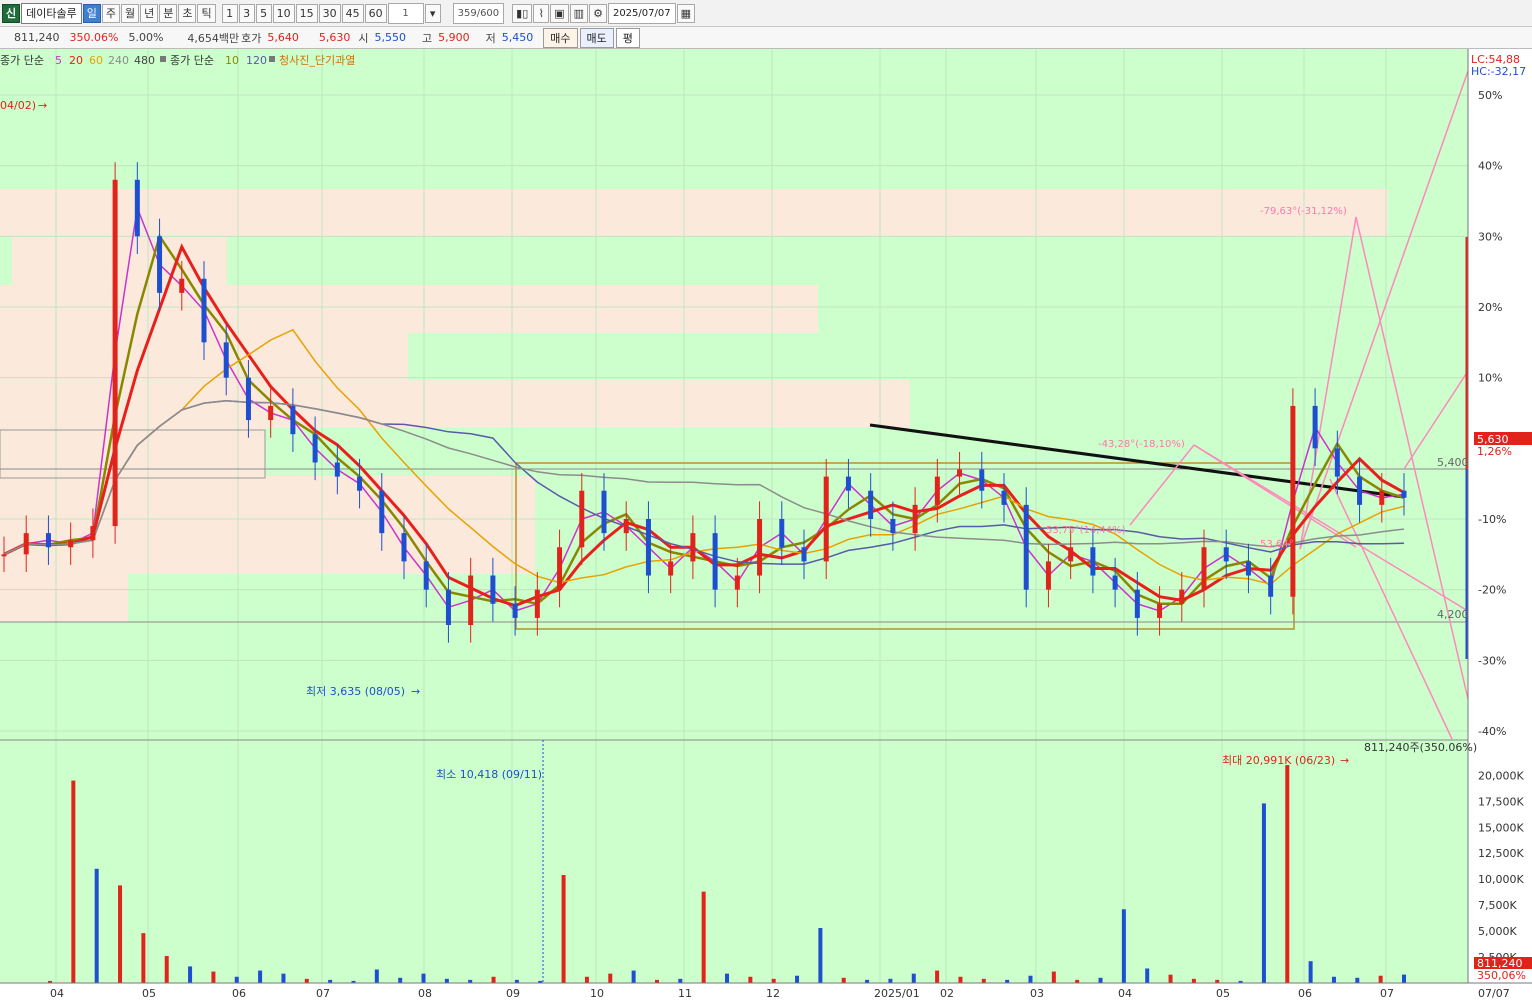  Describe the element at coordinates (1086, 530) in the screenshot. I see `angle-label-3: 53,75°(14,44%)` at that location.